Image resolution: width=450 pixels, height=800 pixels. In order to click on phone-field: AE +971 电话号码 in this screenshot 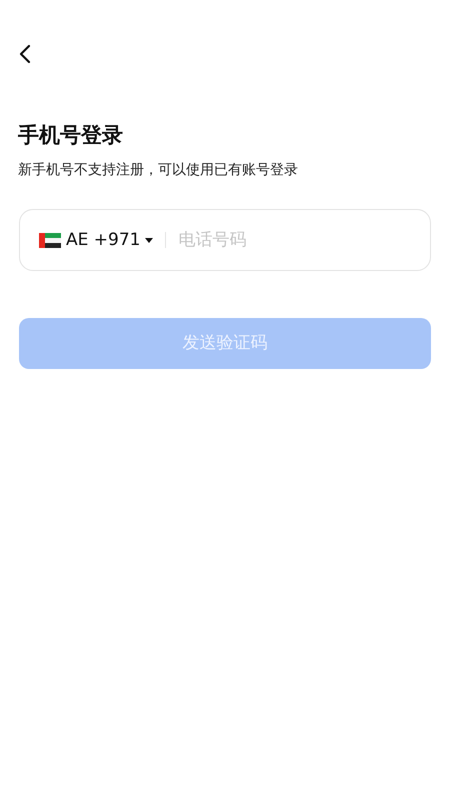, I will do `click(225, 240)`.